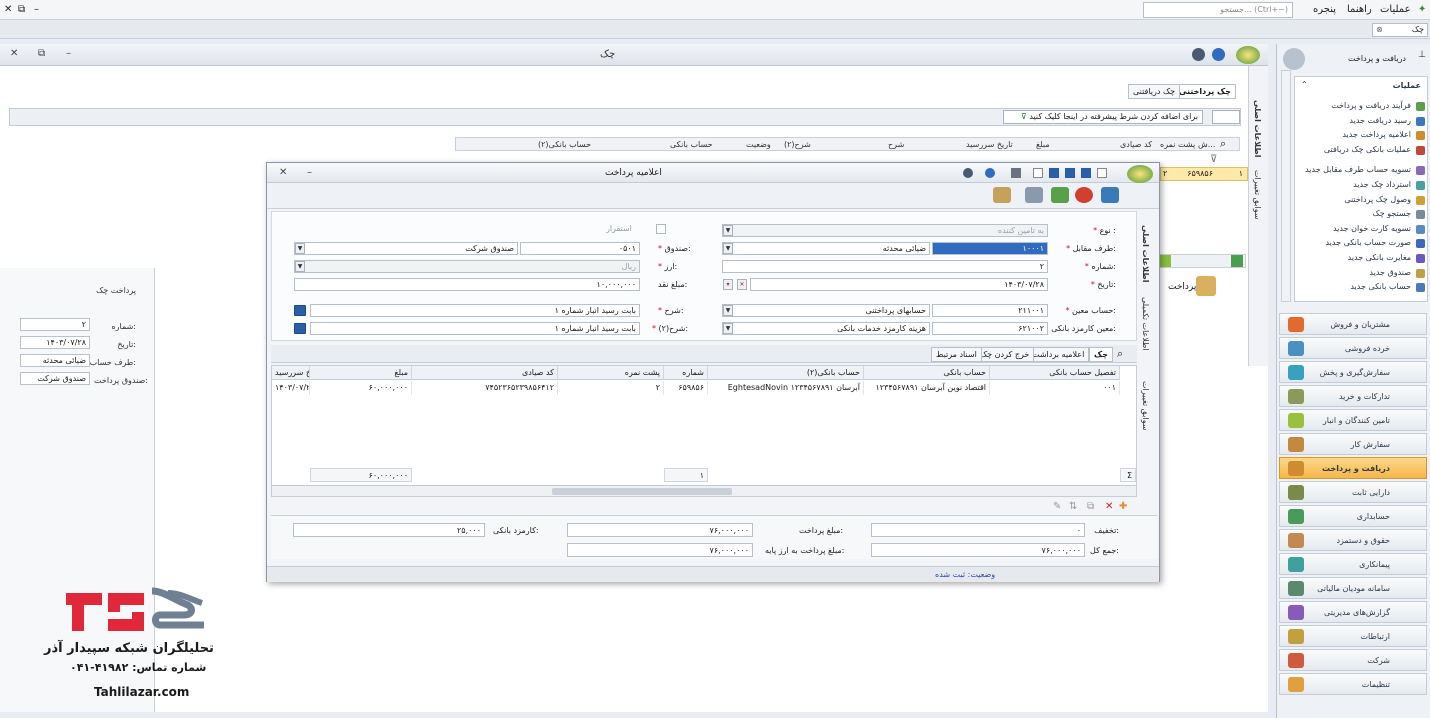 The height and width of the screenshot is (718, 1430). I want to click on account-code-input: ۲۱۱۰۰۱, so click(990, 310).